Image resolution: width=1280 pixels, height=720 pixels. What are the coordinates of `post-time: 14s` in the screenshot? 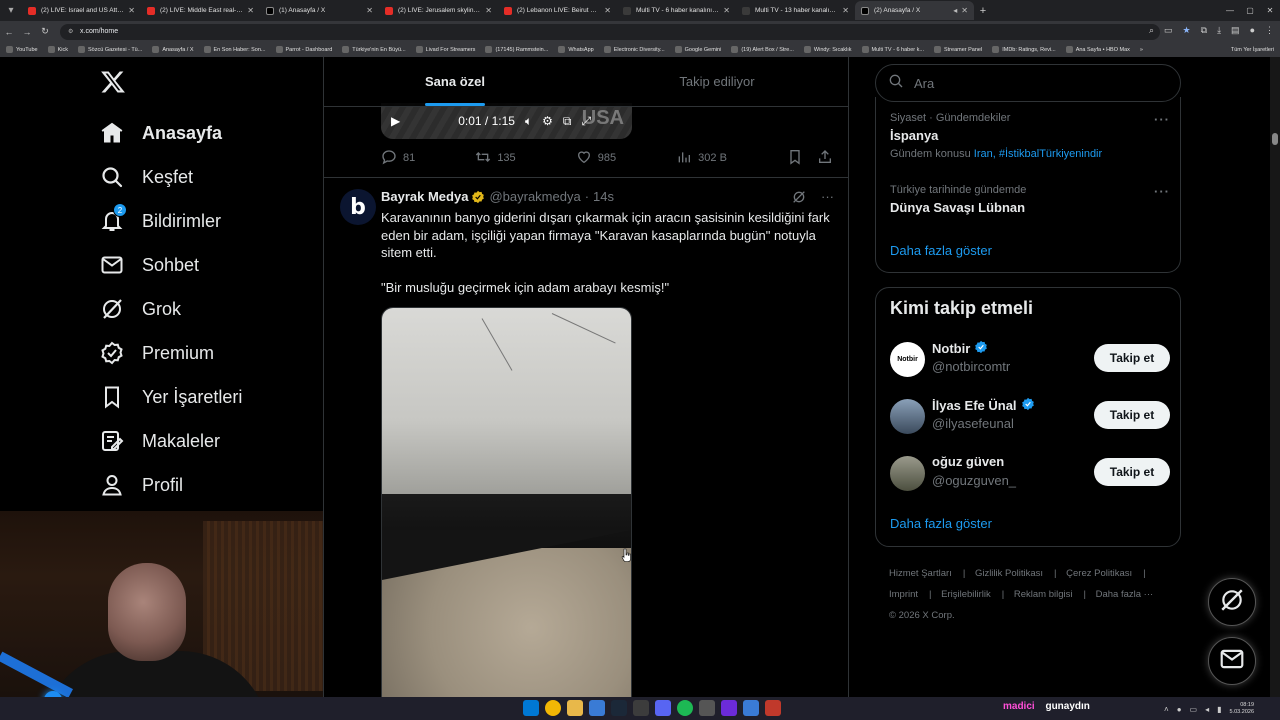 It's located at (603, 196).